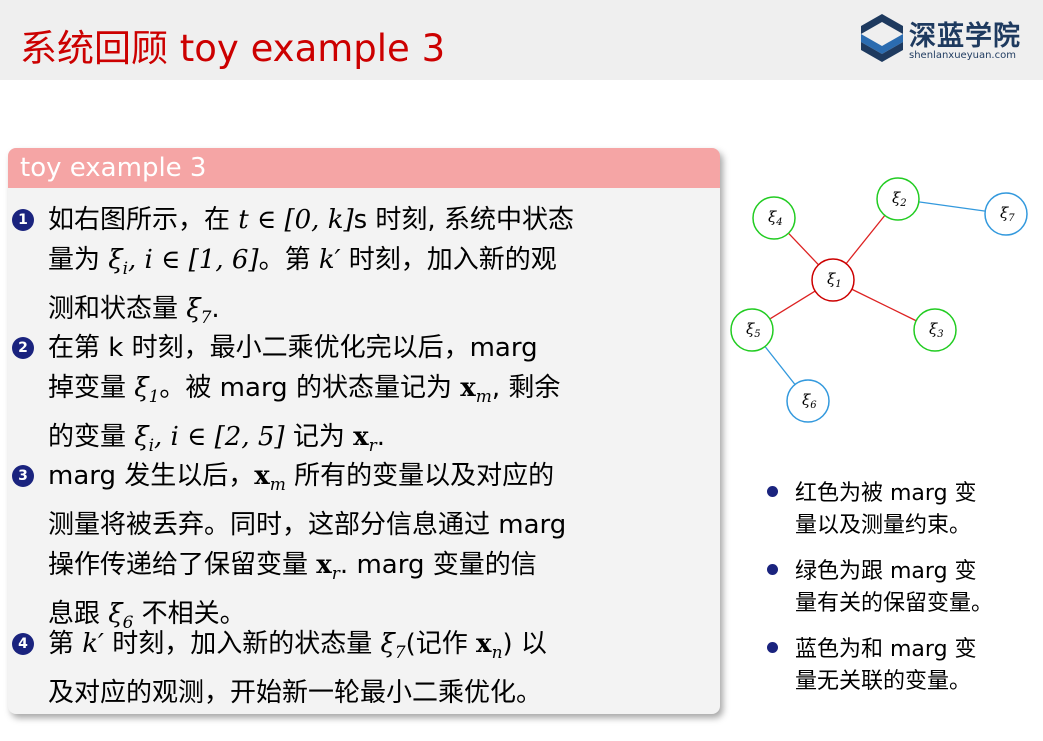 The width and height of the screenshot is (1043, 741). Describe the element at coordinates (292, 567) in the screenshot. I see `item-line: 操作传递给了保留变量 xr. marg 变量的信` at that location.